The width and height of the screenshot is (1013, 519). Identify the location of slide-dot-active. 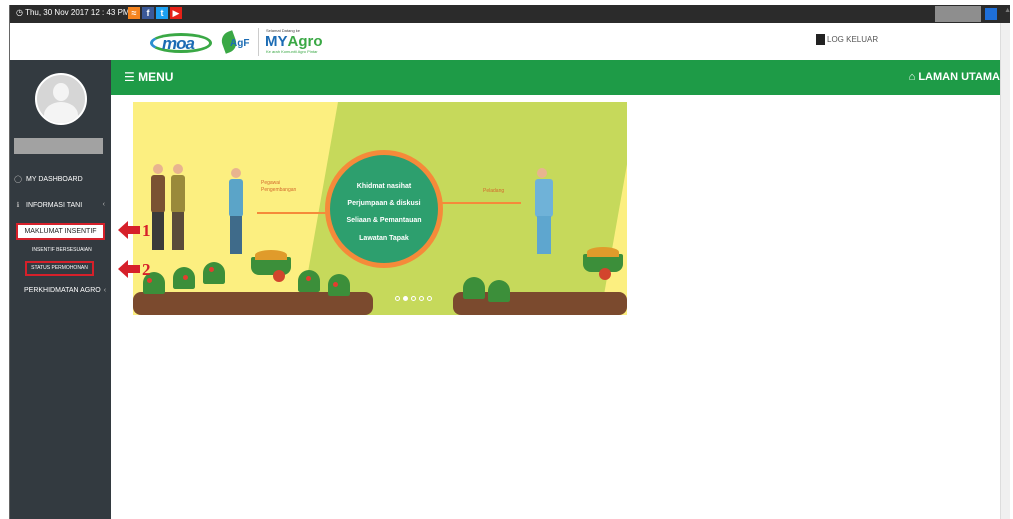
(405, 298).